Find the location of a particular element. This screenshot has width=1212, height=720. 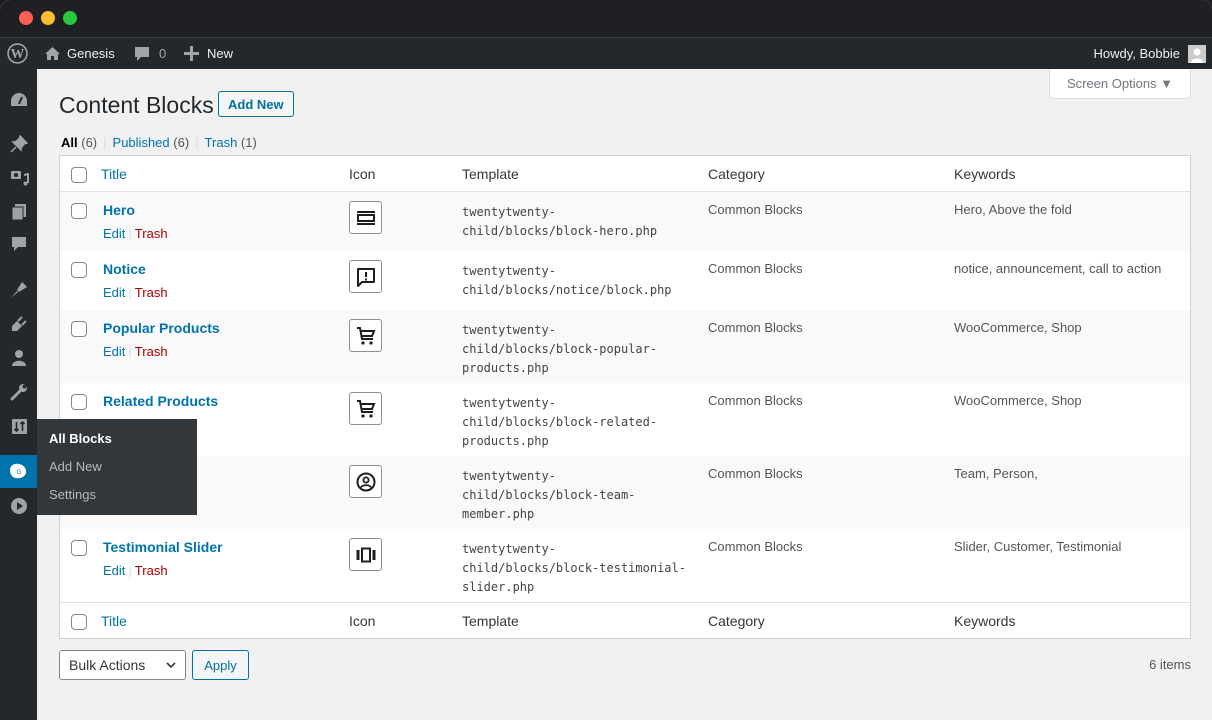

filter-all: All (6) is located at coordinates (79, 142).